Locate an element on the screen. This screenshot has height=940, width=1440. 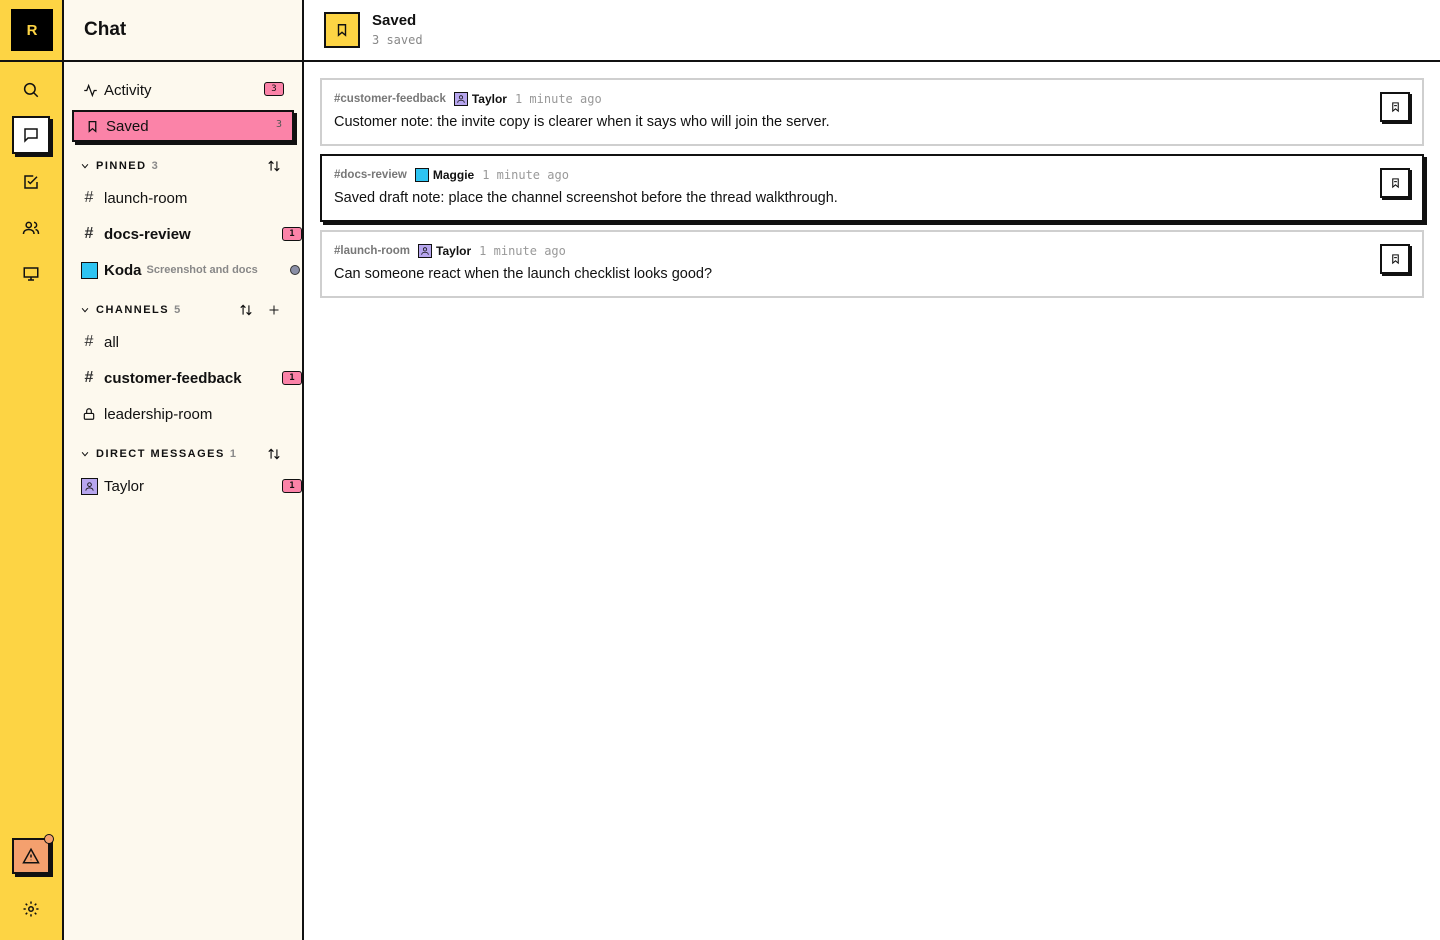
sidebar-item-koda: Koda Screenshot and docs is located at coordinates (190, 270).